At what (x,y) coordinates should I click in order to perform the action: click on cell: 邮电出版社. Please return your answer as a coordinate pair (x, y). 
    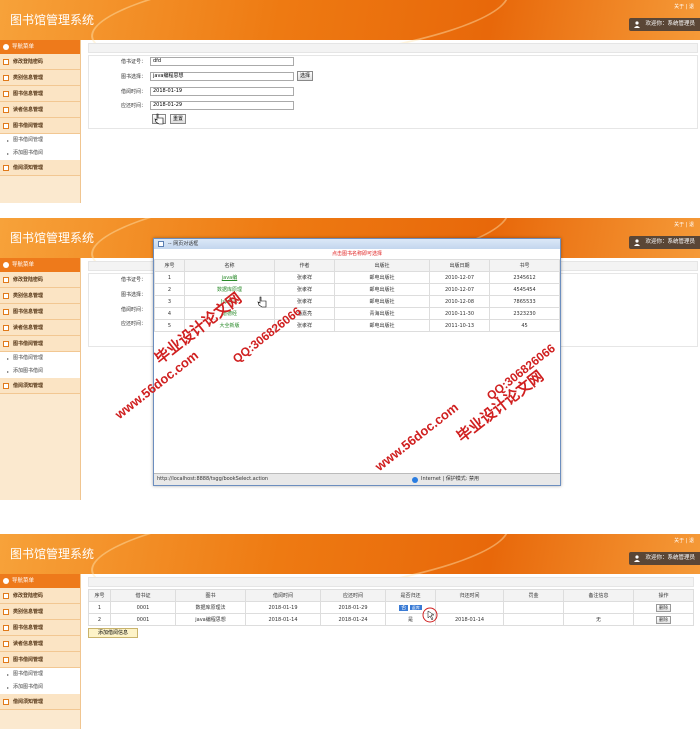
    Looking at the image, I should click on (382, 277).